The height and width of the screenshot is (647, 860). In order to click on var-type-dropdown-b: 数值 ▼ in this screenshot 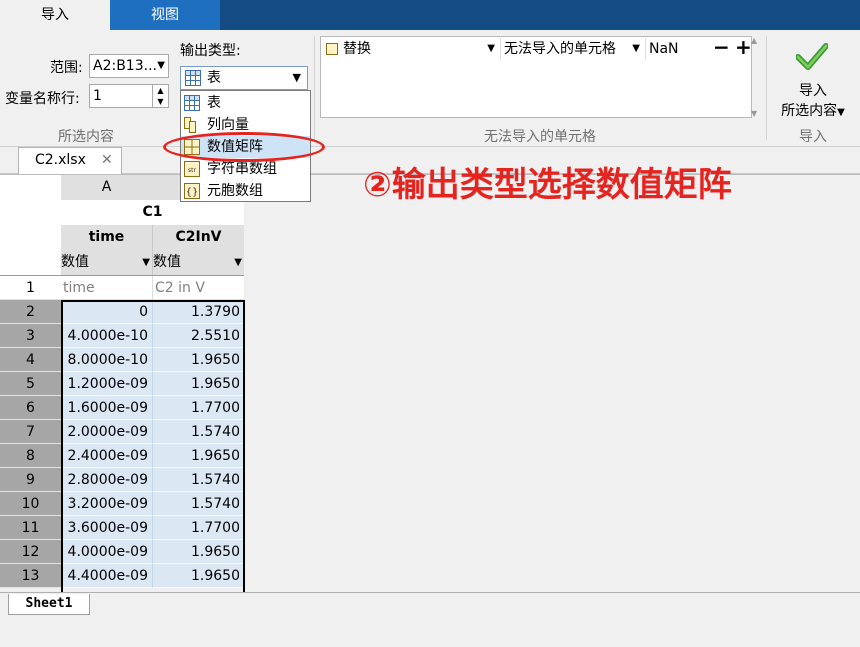, I will do `click(198, 262)`.